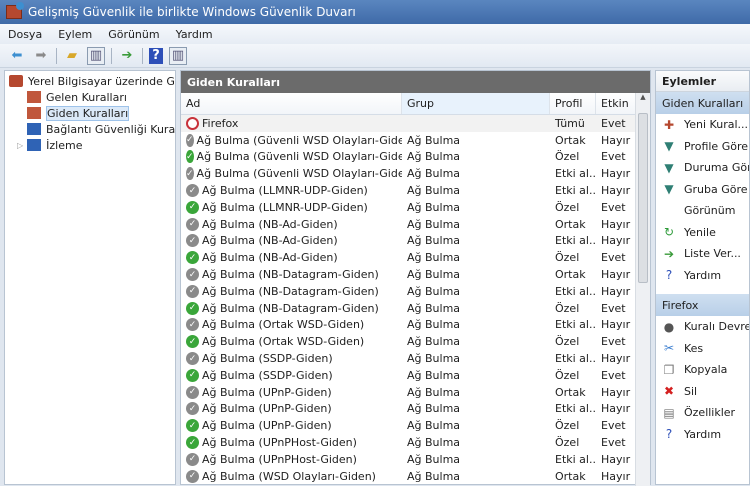  Describe the element at coordinates (642, 289) in the screenshot. I see `vertical-scrollbar: ▲` at that location.